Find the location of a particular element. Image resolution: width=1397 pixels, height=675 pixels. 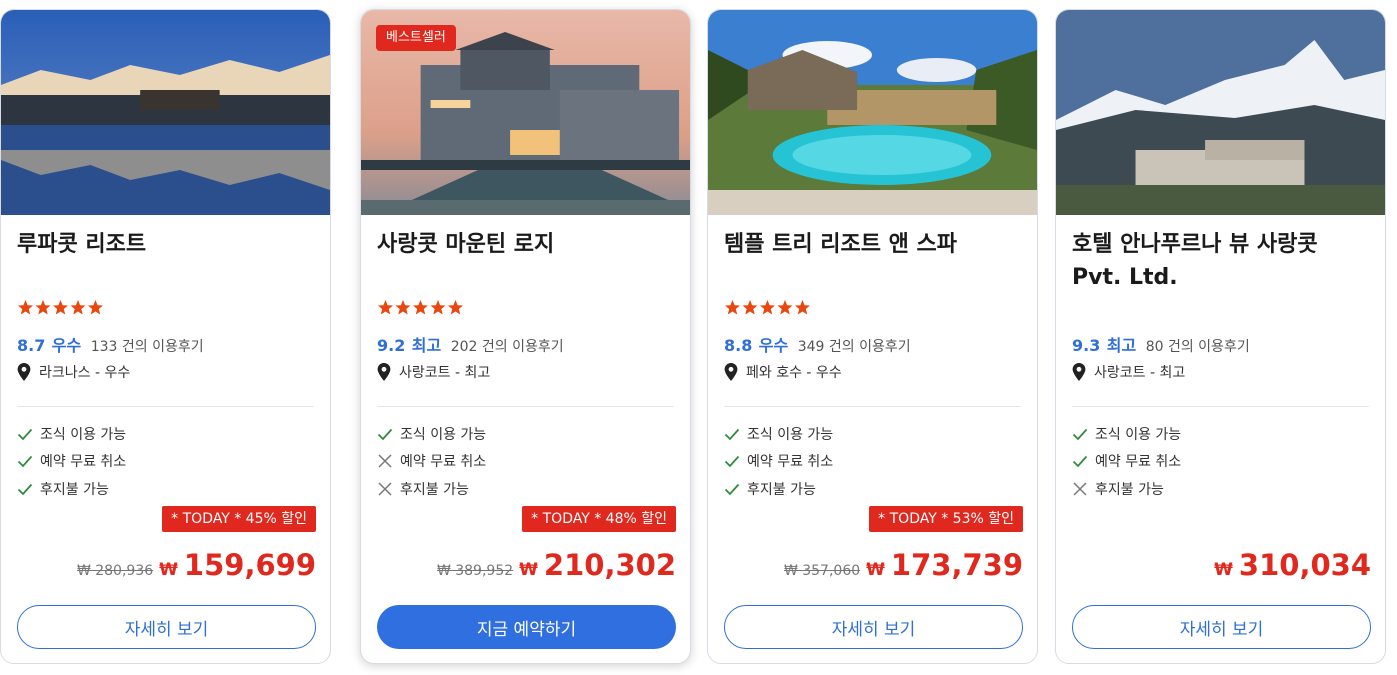

price: ₩ 389,952 ₩ 210,302 is located at coordinates (556, 565).